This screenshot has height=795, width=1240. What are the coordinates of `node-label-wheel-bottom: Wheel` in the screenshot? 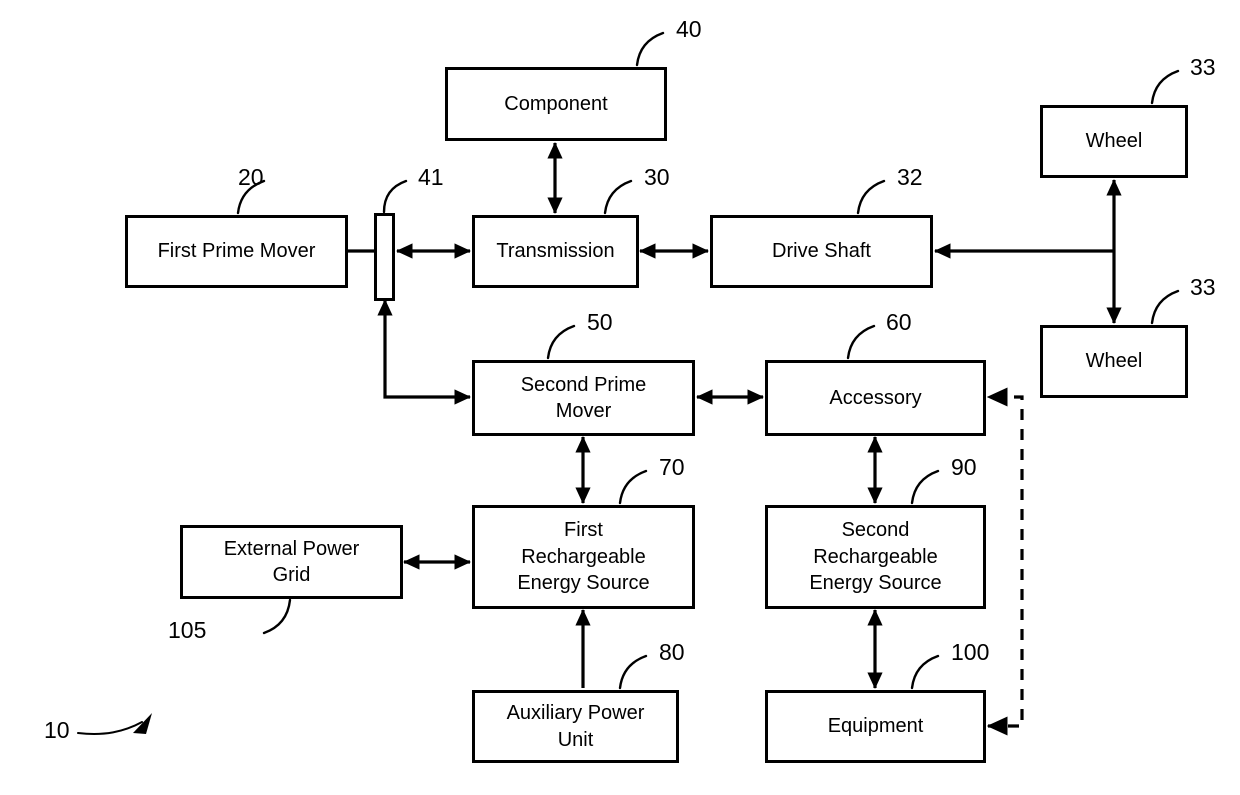 It's located at (1114, 361).